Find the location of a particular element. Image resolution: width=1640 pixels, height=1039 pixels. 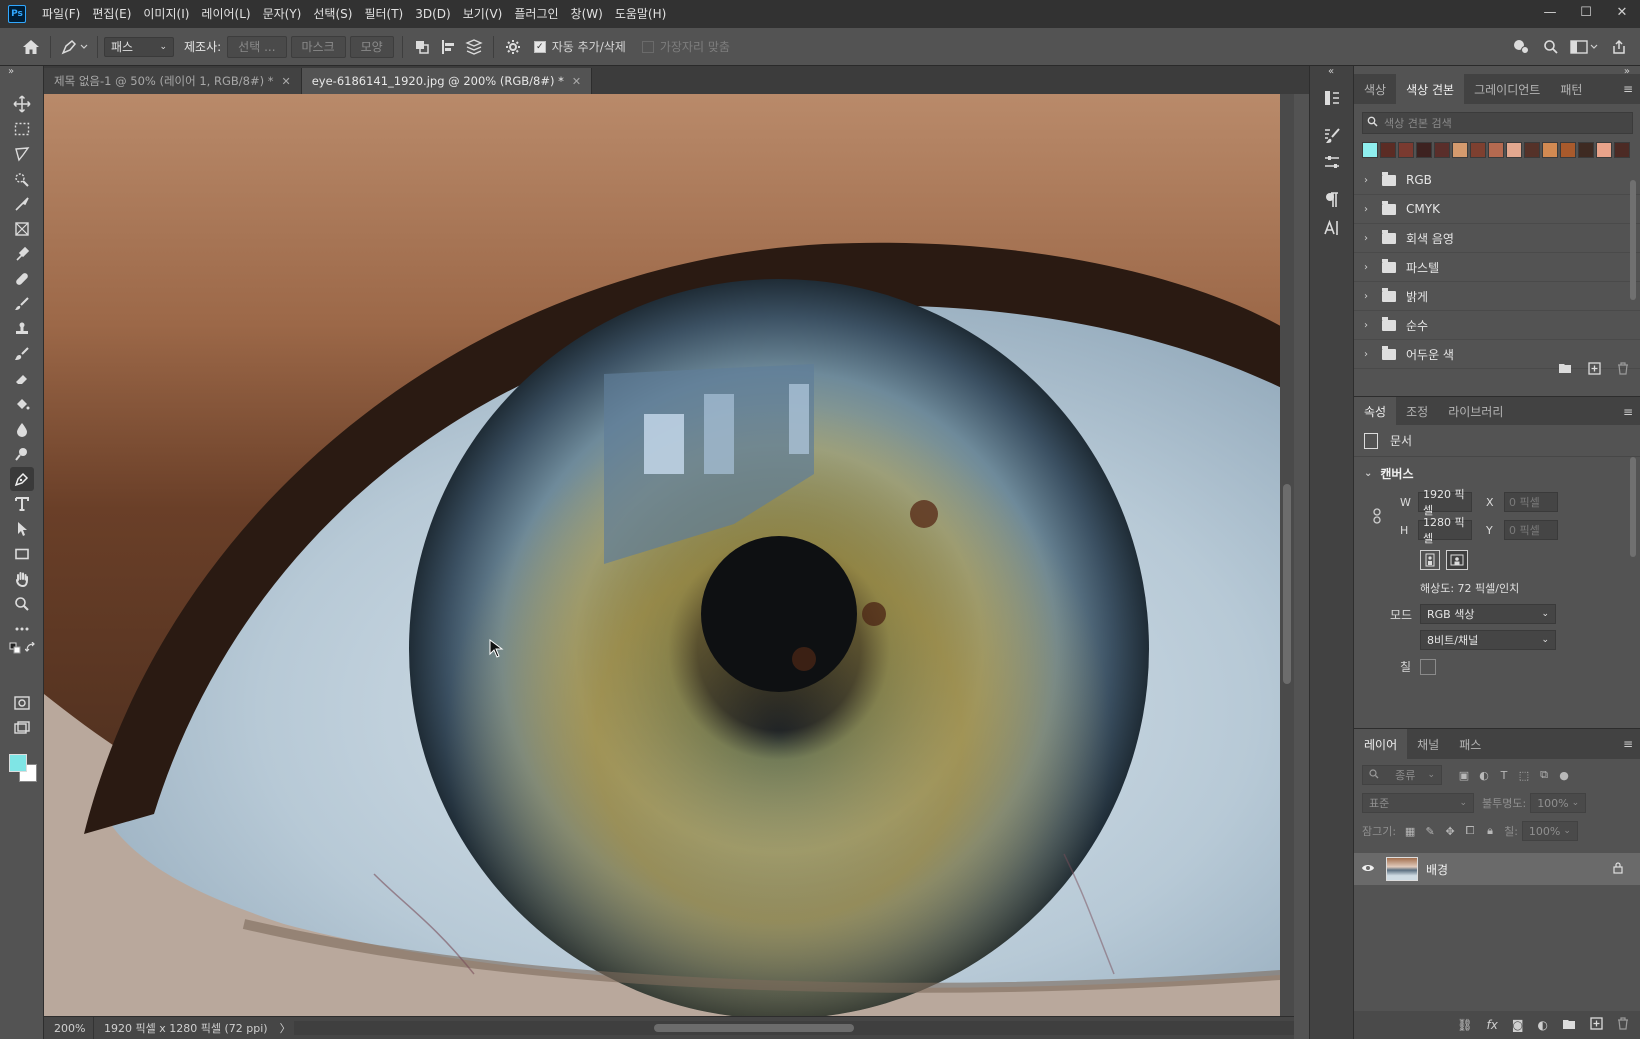

link-icon is located at coordinates (1377, 517).